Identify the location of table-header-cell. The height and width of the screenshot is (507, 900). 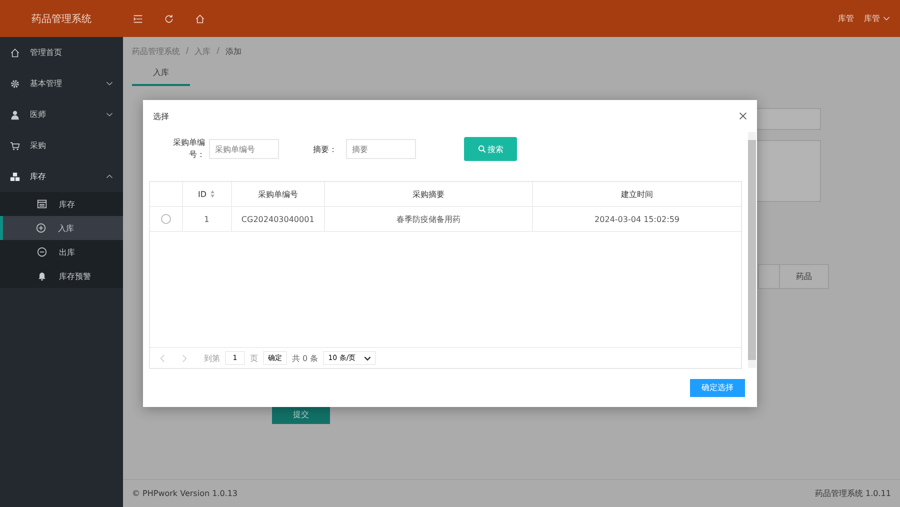
(768, 276).